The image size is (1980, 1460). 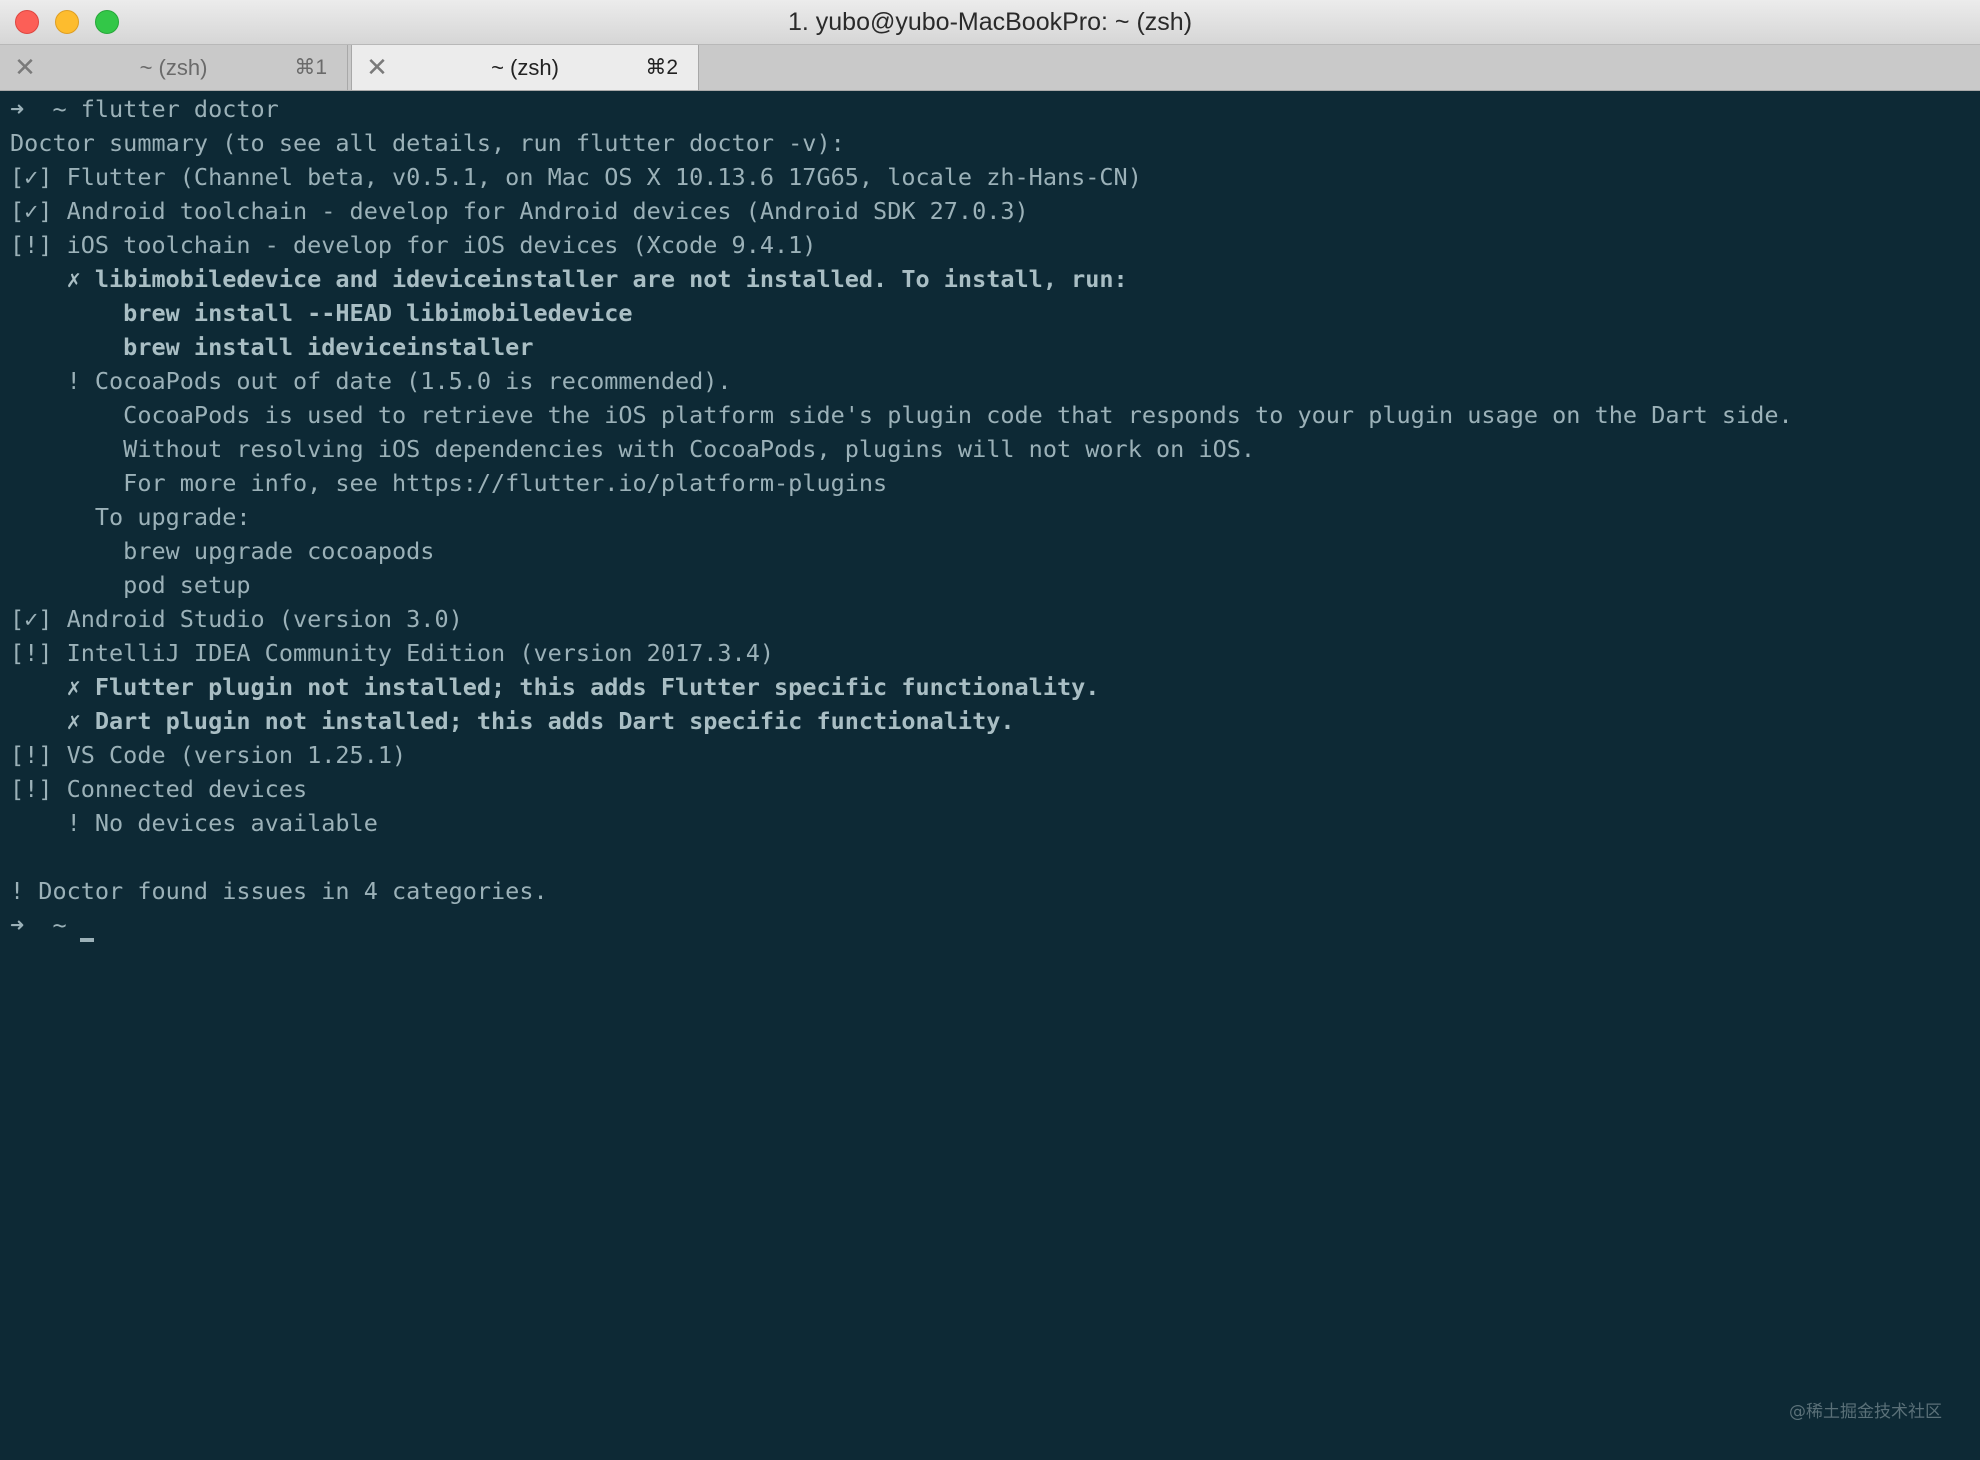 What do you see at coordinates (661, 67) in the screenshot?
I see `tab-shortcut: ⌘2` at bounding box center [661, 67].